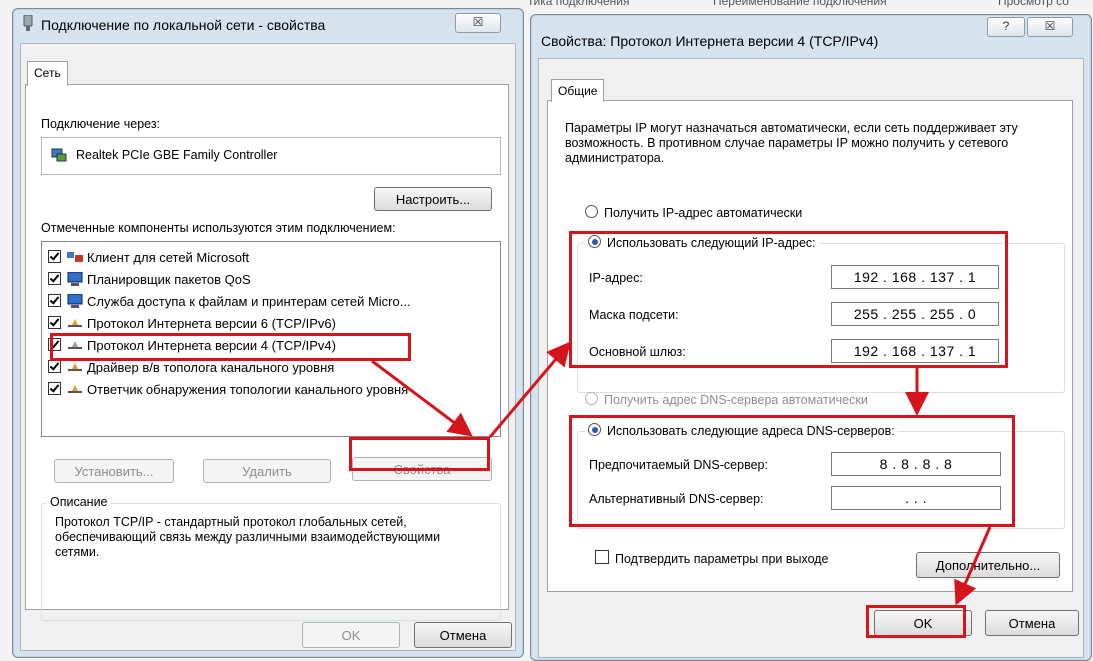 The image size is (1093, 661). What do you see at coordinates (736, 400) in the screenshot?
I see `auto-dns-label: Получить адрес DNS-сервера автоматически` at bounding box center [736, 400].